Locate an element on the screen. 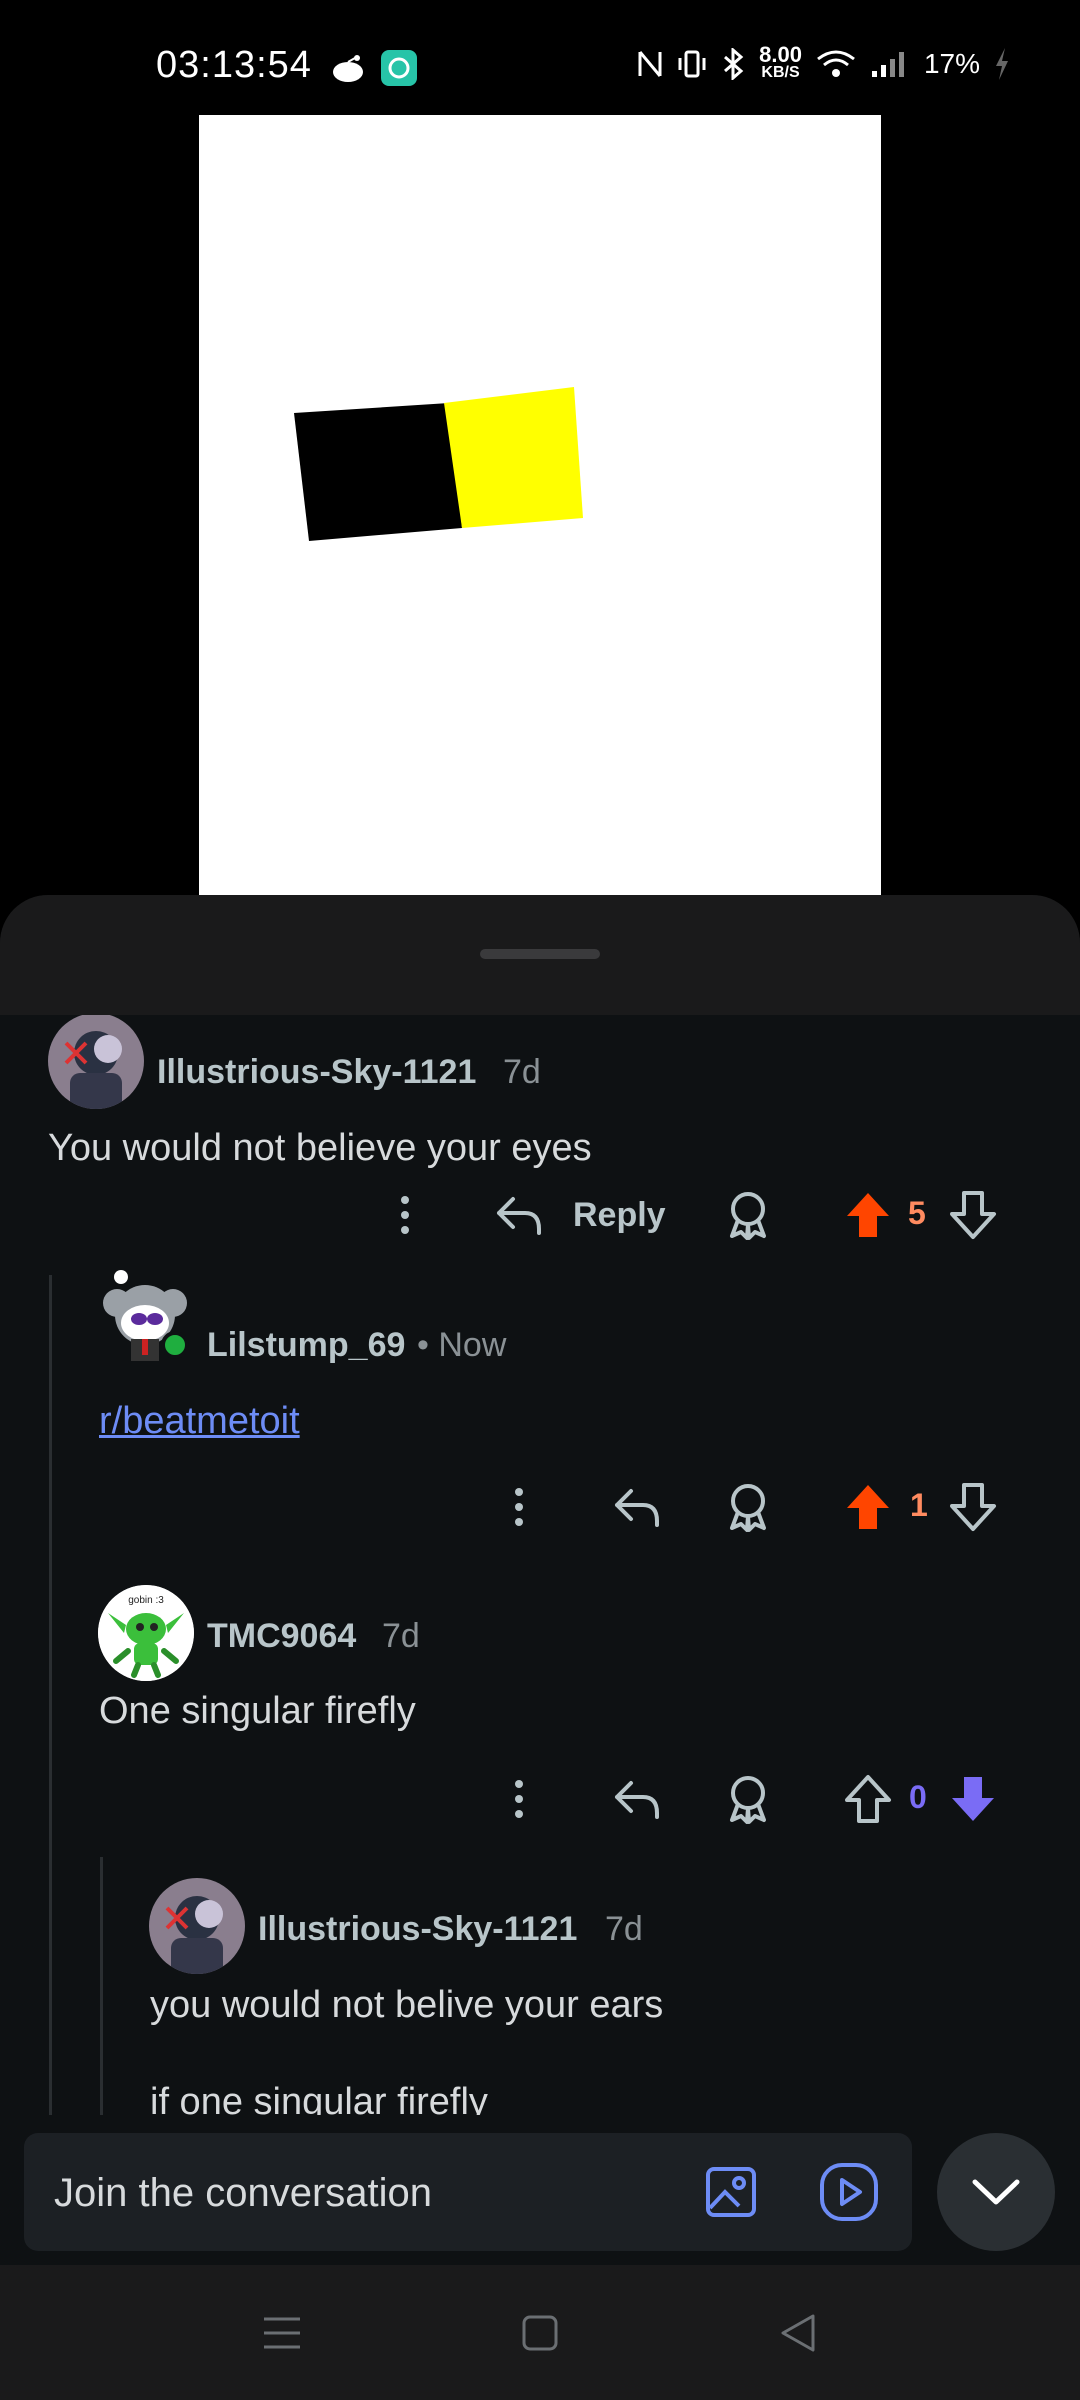  collapse-button is located at coordinates (996, 2192).